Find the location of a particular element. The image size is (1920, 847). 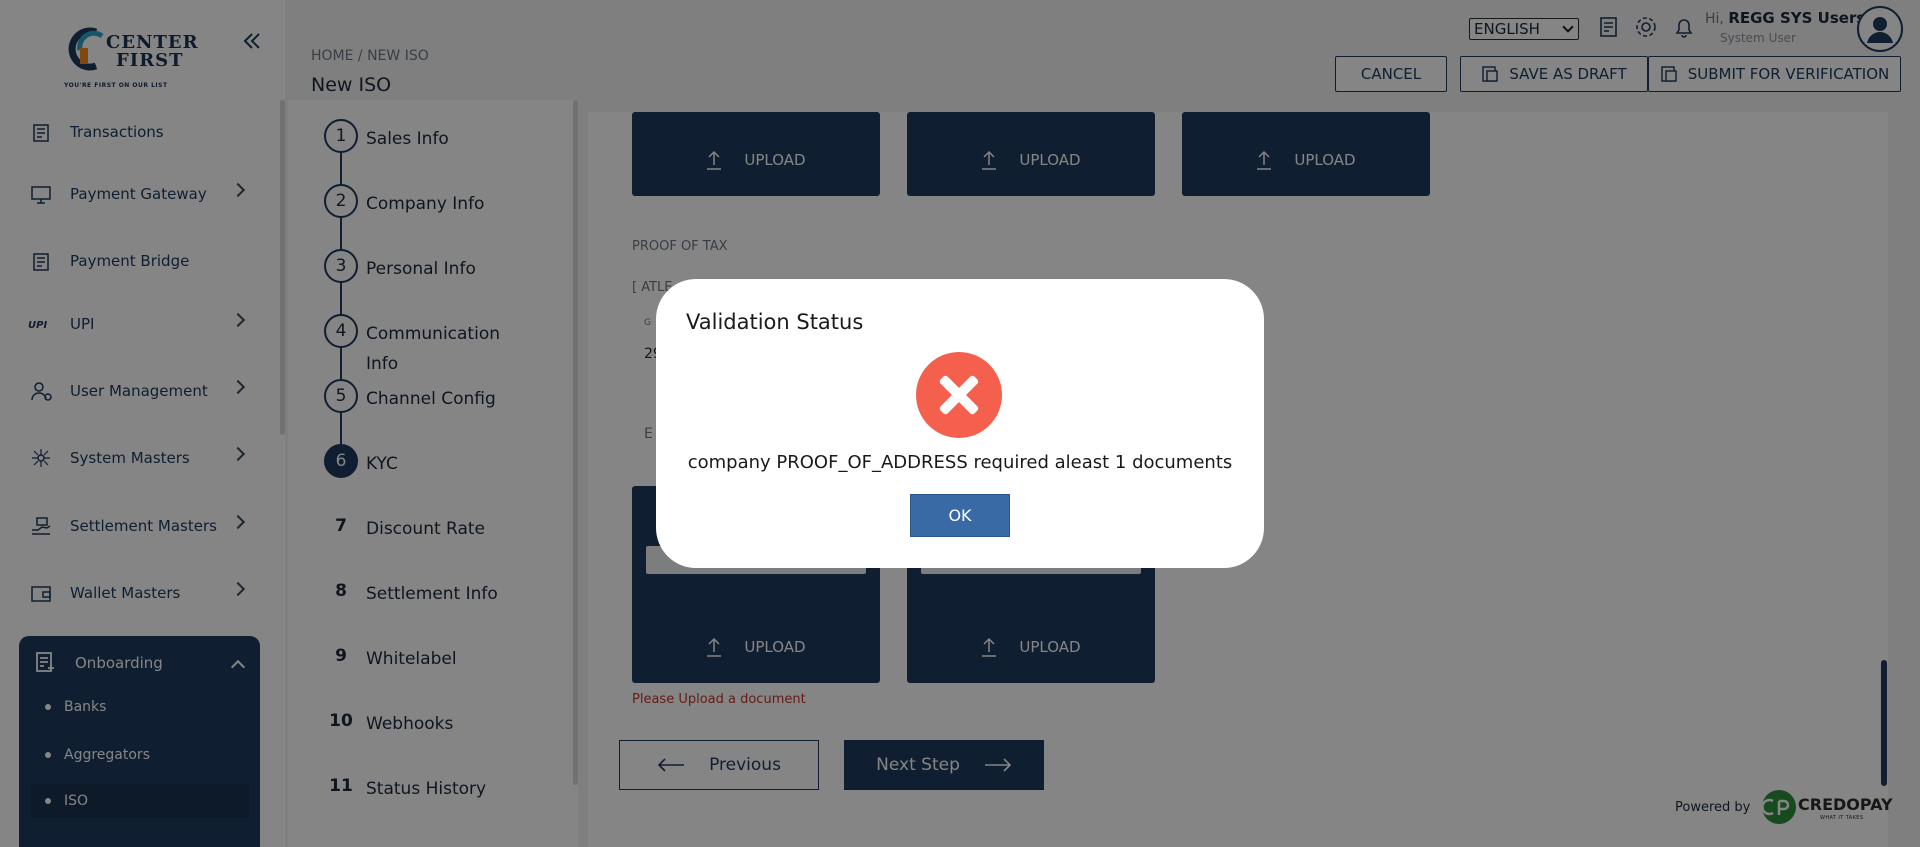

modal-title: Validation Status is located at coordinates (775, 322).